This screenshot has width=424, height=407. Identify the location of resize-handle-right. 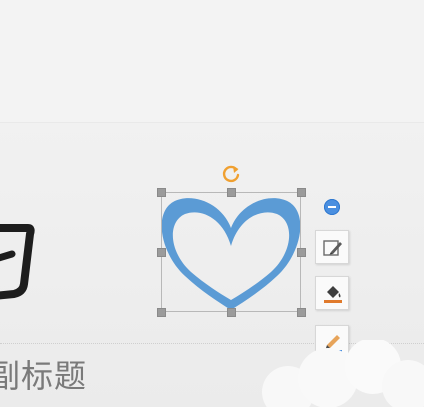
(301, 252).